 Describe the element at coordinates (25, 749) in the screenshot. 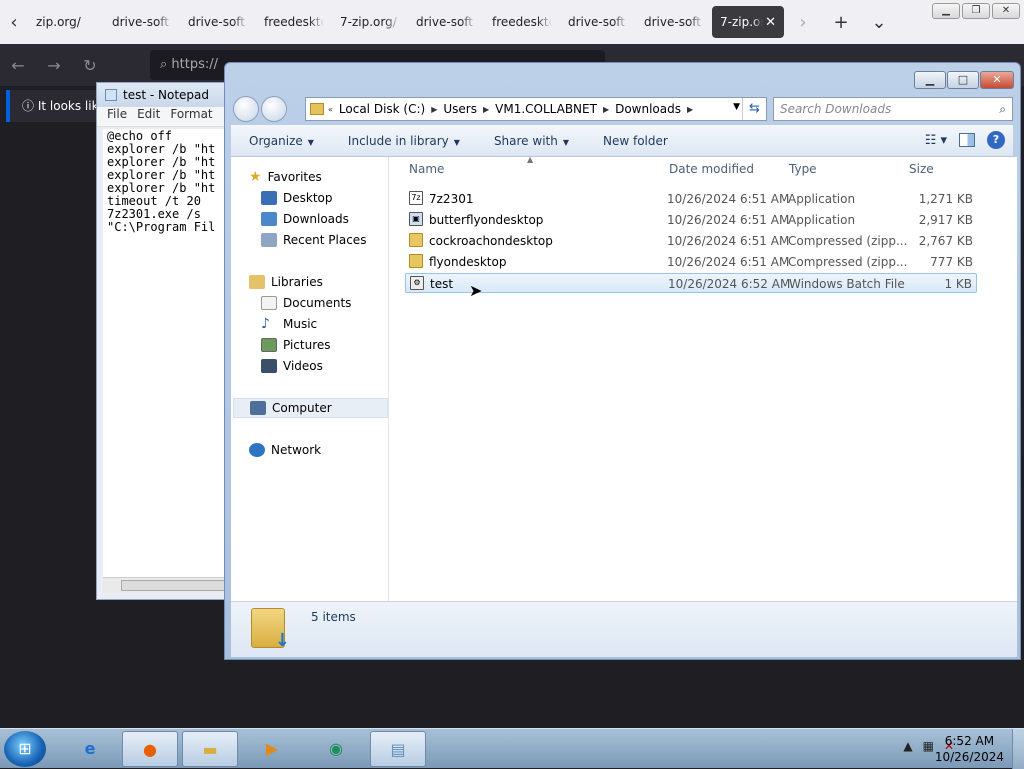

I see `start-button: ⊞` at that location.